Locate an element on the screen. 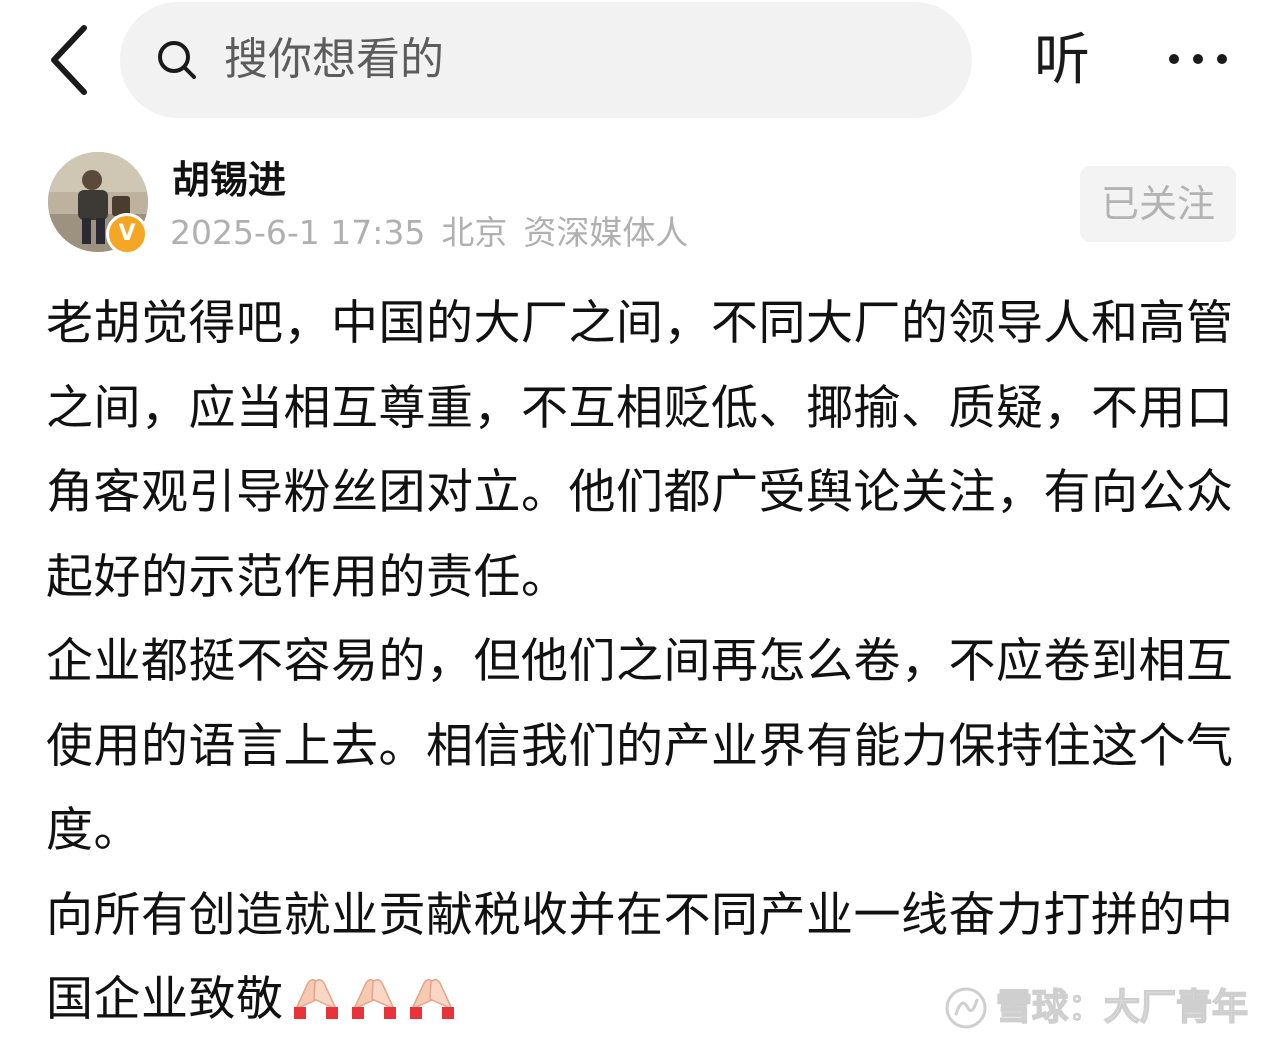 The width and height of the screenshot is (1284, 1047). more-button is located at coordinates (1198, 59).